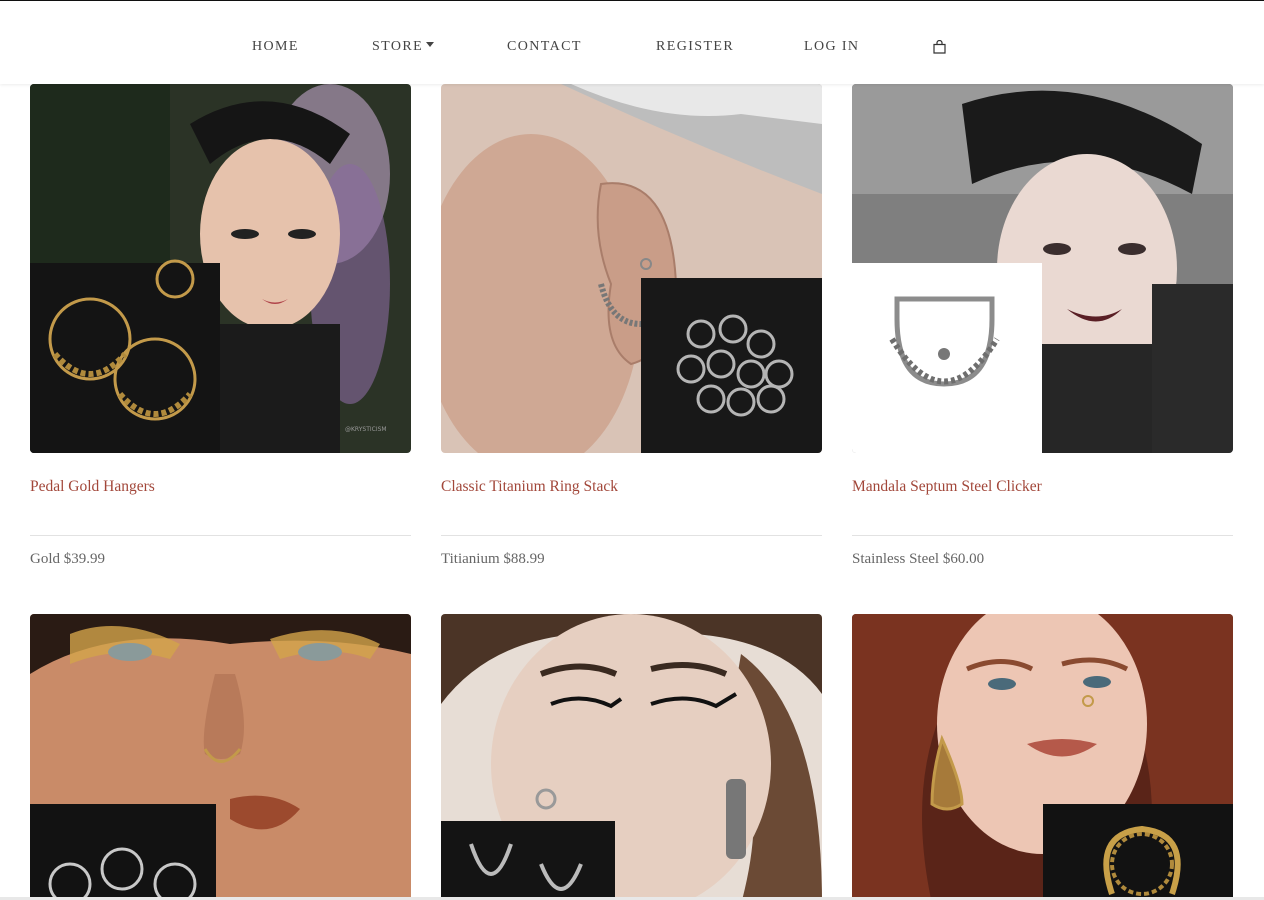 The image size is (1264, 900). Describe the element at coordinates (430, 44) in the screenshot. I see `caret-down-icon` at that location.